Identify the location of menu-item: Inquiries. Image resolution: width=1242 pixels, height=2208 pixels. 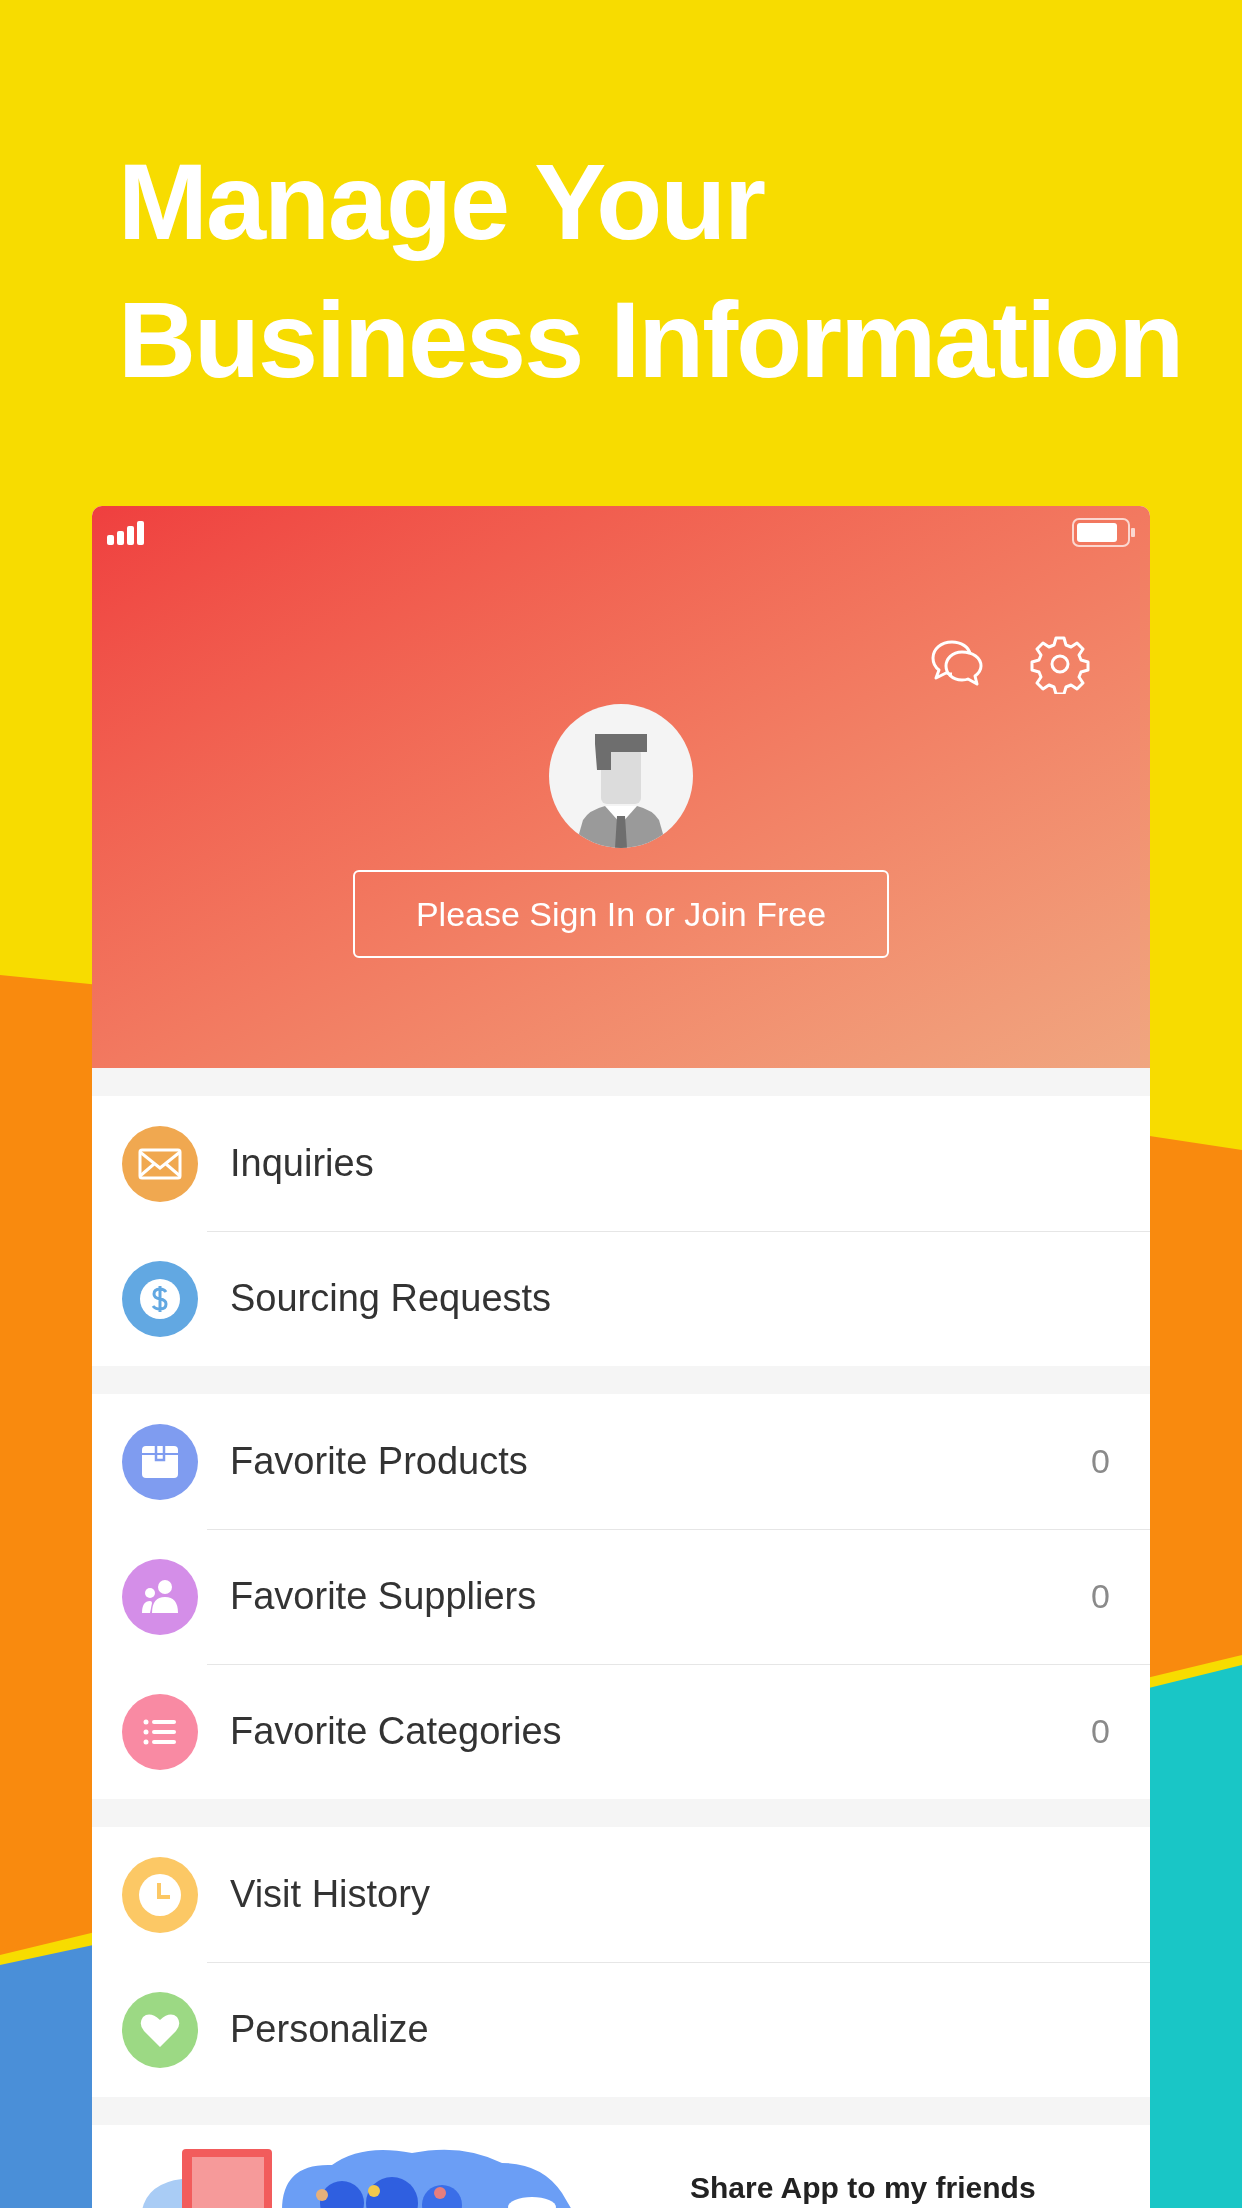
(621, 1164).